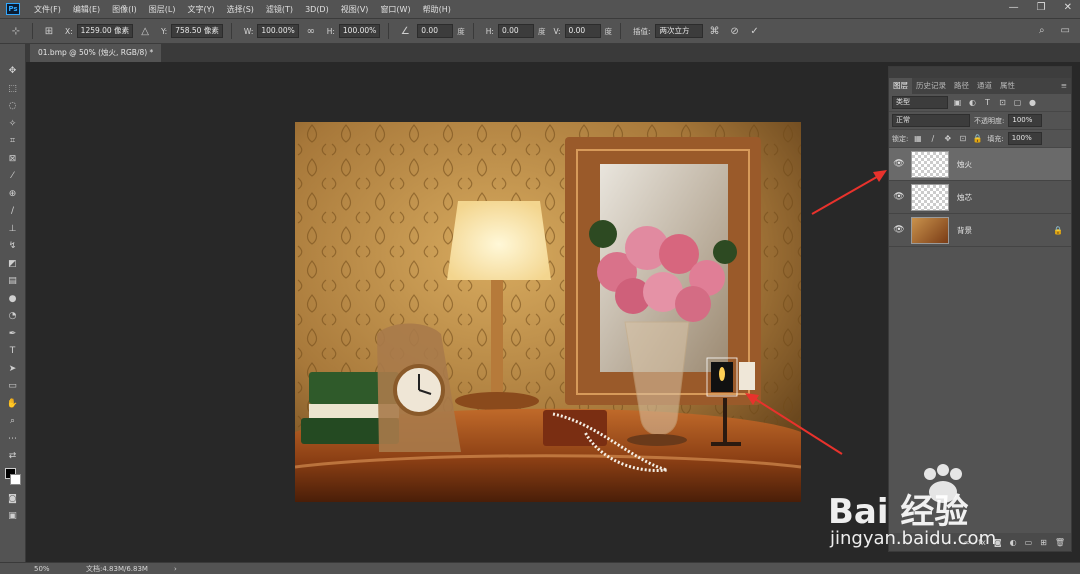  I want to click on marquee-tool-icon: ⬚, so click(13, 89).